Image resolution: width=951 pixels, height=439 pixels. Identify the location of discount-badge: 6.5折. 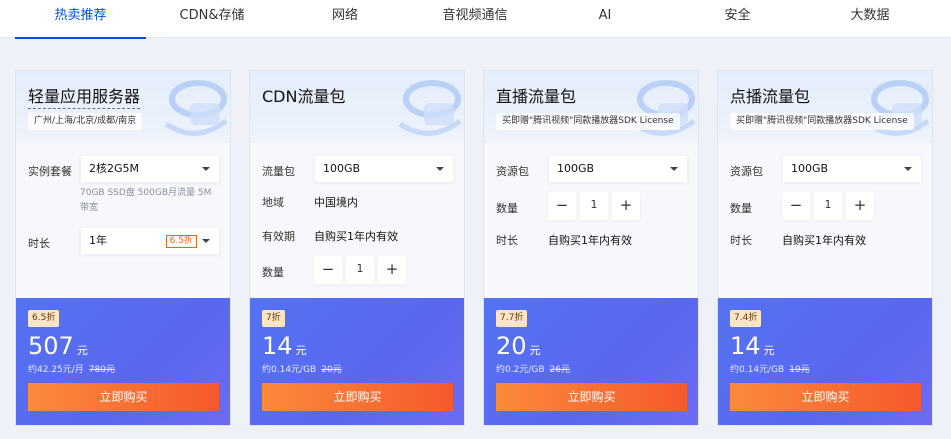
(44, 318).